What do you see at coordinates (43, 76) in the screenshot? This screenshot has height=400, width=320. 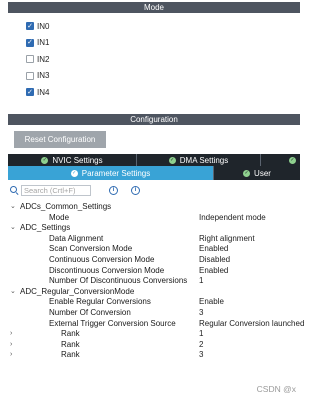 I see `in3-label: IN3` at bounding box center [43, 76].